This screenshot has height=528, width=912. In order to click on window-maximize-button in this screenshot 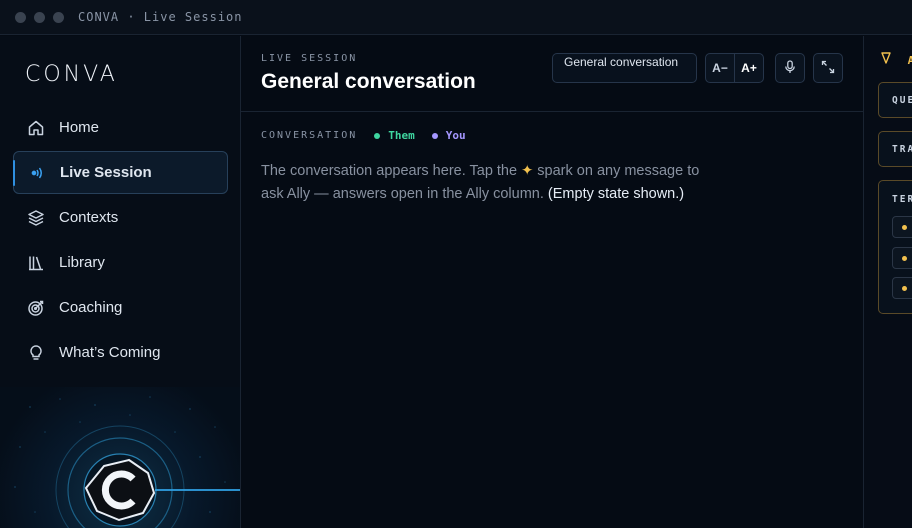, I will do `click(58, 17)`.